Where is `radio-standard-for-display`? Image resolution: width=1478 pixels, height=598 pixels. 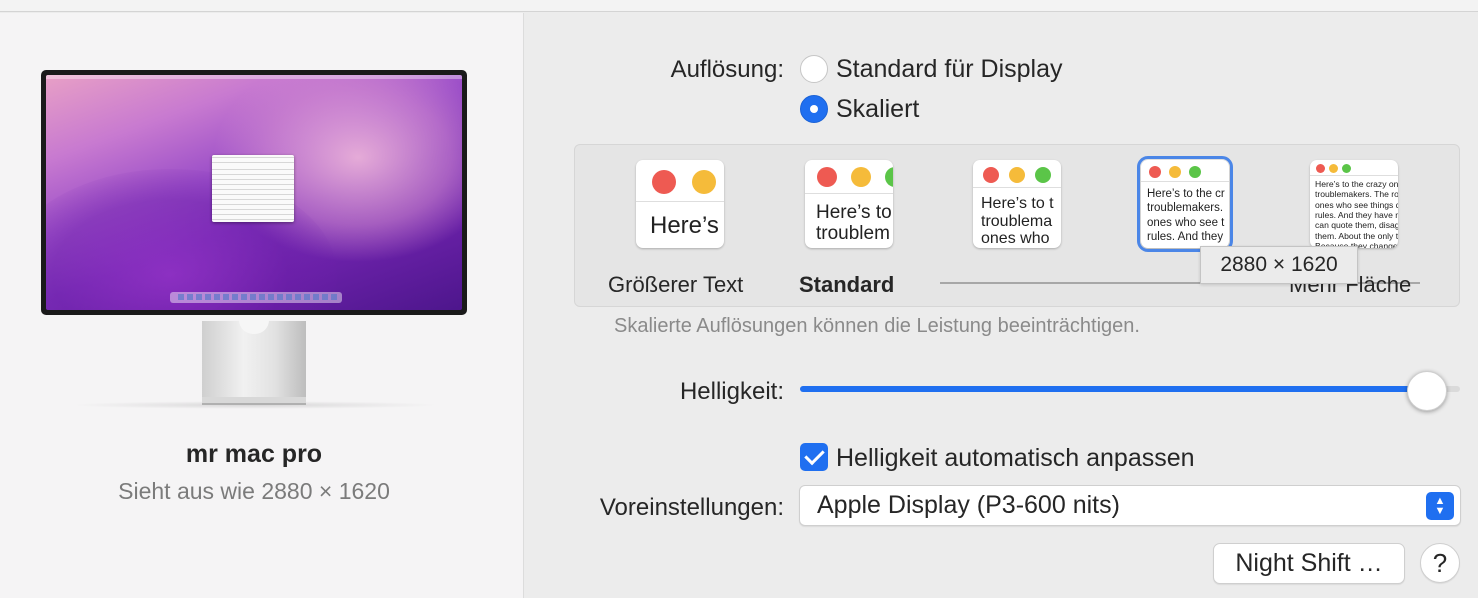 radio-standard-for-display is located at coordinates (814, 69).